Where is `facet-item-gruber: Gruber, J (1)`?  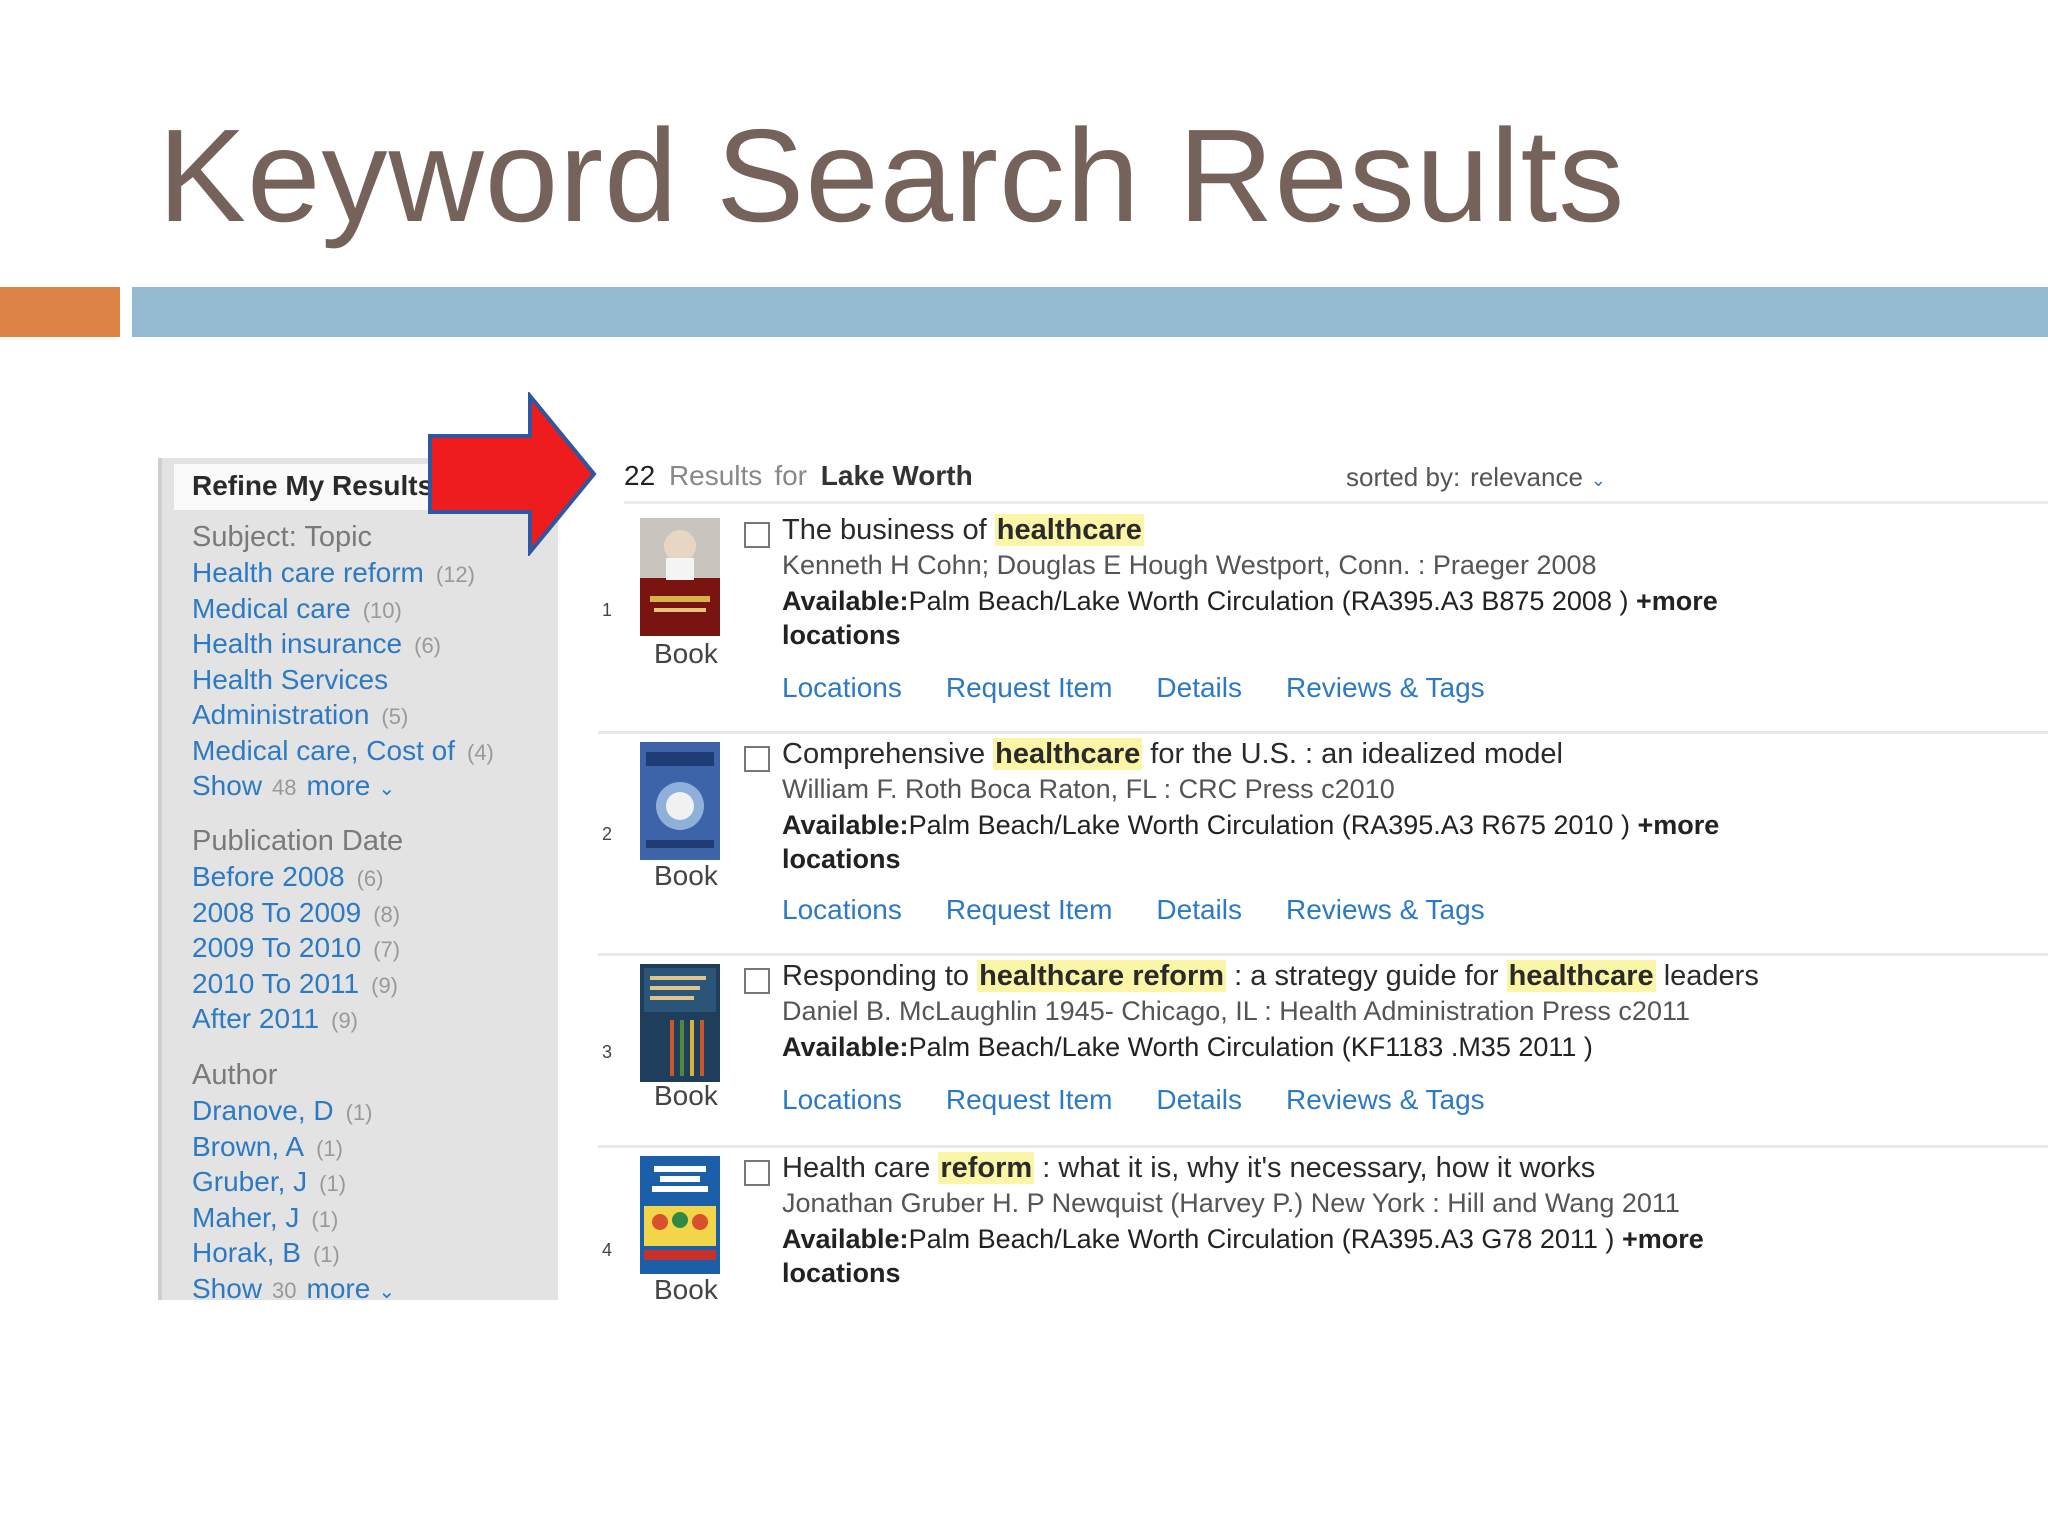 facet-item-gruber: Gruber, J (1) is located at coordinates (293, 1183).